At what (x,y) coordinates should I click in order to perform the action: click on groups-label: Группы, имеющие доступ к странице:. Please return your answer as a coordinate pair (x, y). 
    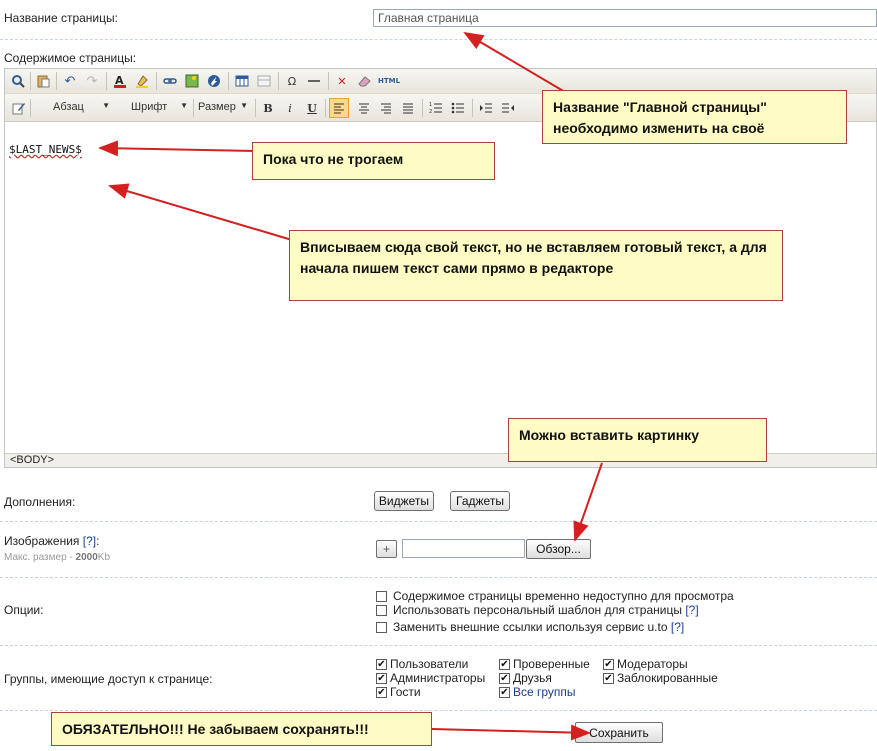
    Looking at the image, I should click on (108, 679).